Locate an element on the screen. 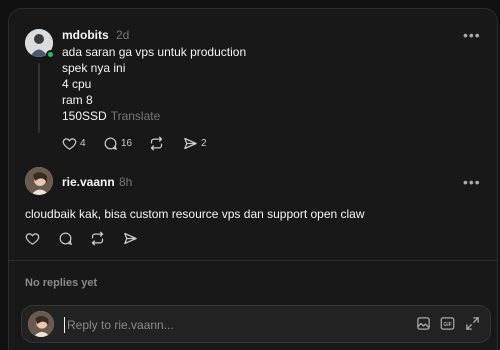 The image size is (500, 350). post-line: spek nya ini is located at coordinates (94, 68).